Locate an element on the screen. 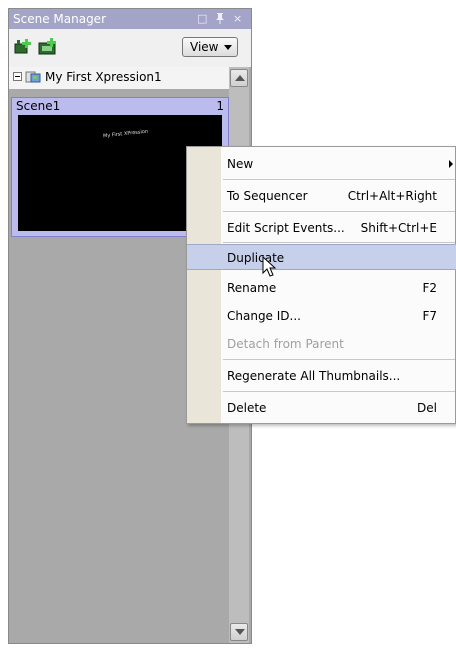  menu-item-shortcut: Ctrl+Alt+Right is located at coordinates (392, 196).